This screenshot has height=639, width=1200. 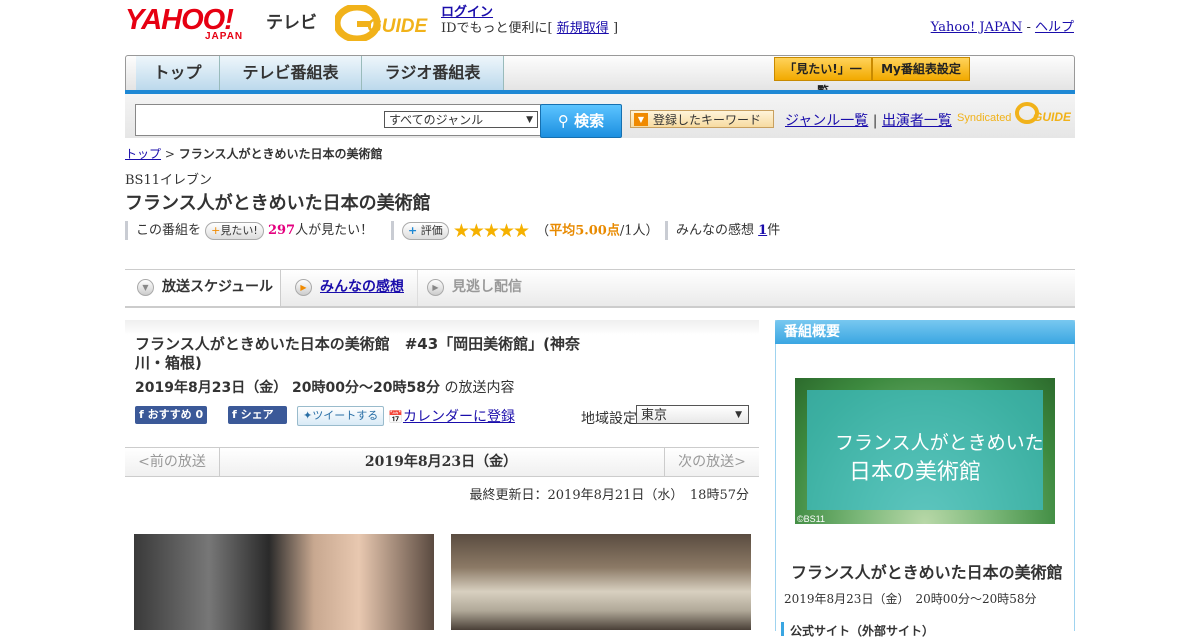 I want to click on breadcrumb-current: フランス人がときめいた日本の美術館, so click(x=280, y=154).